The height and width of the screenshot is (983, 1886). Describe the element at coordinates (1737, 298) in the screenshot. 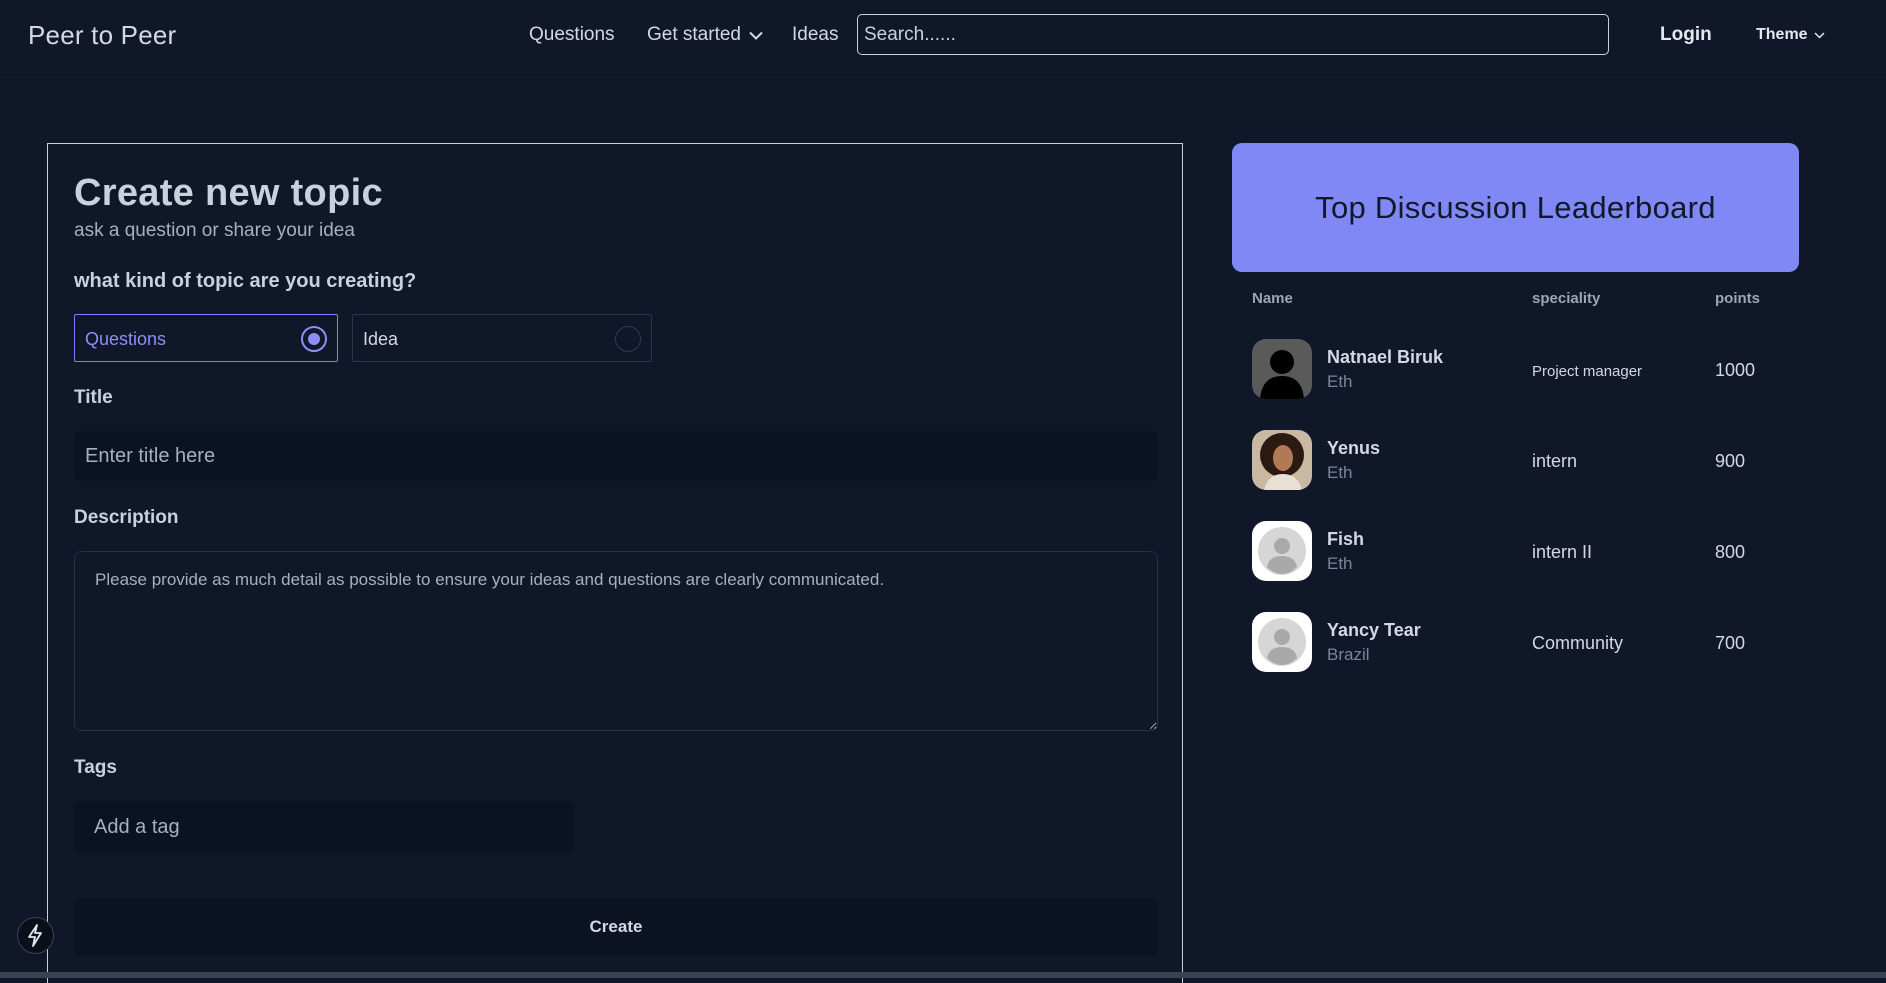

I see `column-header-points: points` at that location.